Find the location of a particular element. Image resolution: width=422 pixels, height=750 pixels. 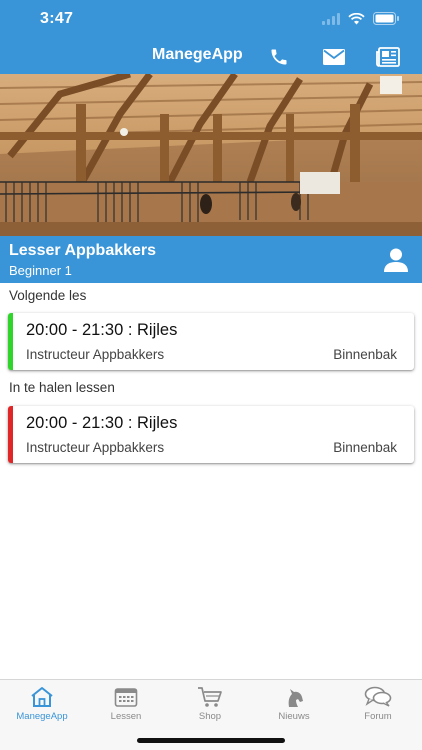

tab-shop: Shop is located at coordinates (210, 706).